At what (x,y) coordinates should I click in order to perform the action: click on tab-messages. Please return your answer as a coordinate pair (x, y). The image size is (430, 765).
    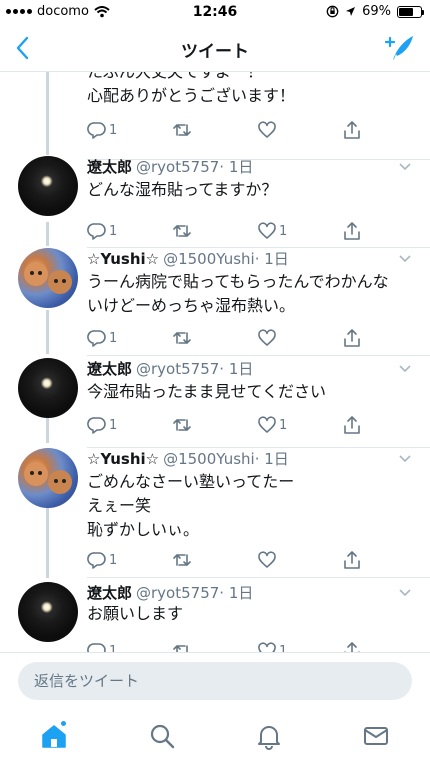
    Looking at the image, I should click on (376, 736).